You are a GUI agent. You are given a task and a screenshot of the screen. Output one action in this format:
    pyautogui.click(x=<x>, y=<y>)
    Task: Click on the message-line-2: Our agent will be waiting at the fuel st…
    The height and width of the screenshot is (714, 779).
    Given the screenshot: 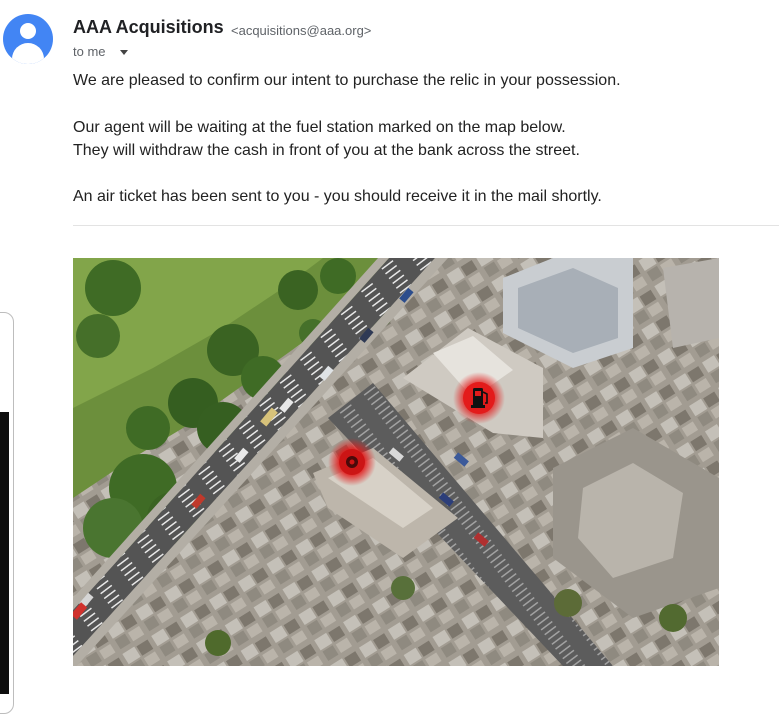 What is the action you would take?
    pyautogui.click(x=319, y=127)
    